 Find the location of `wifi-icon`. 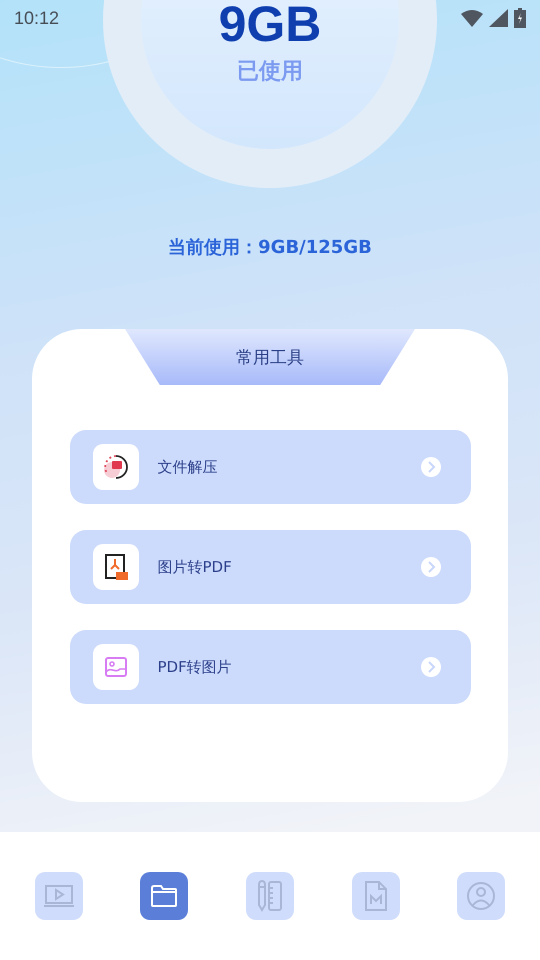

wifi-icon is located at coordinates (472, 18).